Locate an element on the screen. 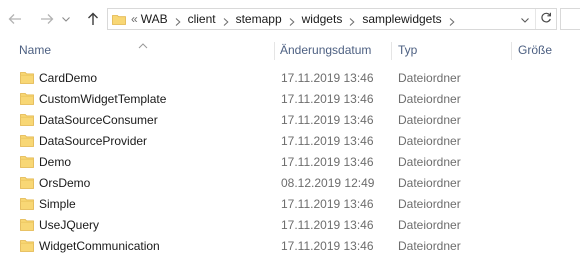  up-button is located at coordinates (93, 19).